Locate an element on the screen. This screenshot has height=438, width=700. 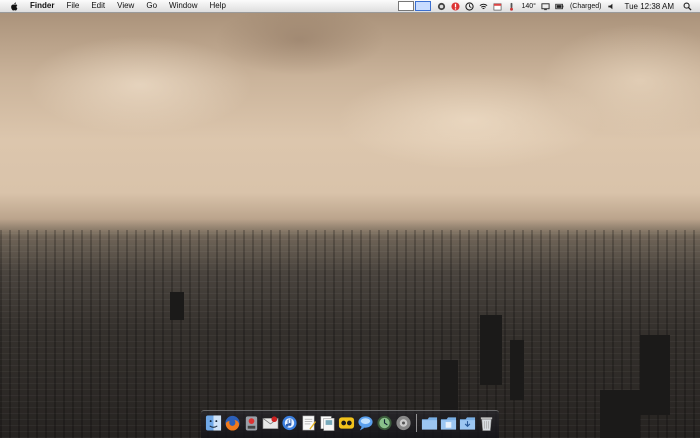
dock is located at coordinates (350, 424).